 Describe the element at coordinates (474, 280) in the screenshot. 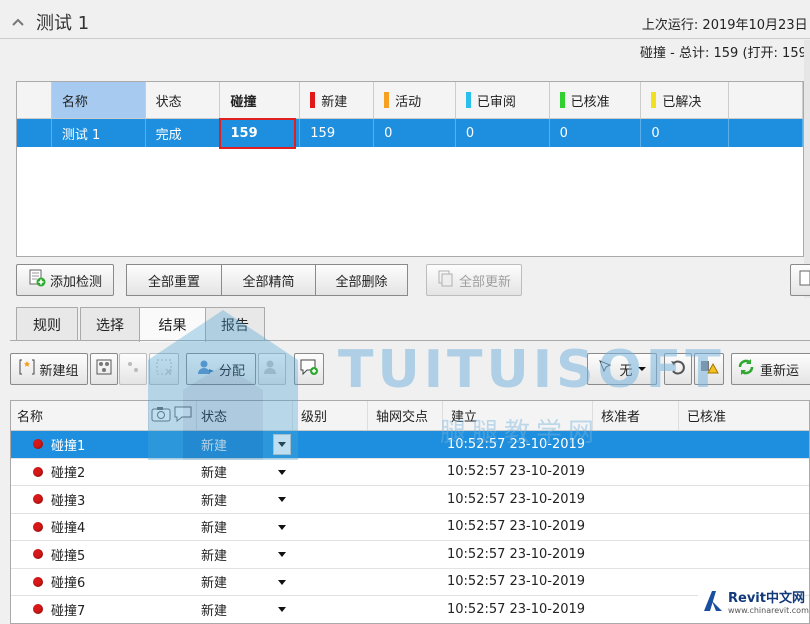

I see `update-all-button: 全部更新` at that location.